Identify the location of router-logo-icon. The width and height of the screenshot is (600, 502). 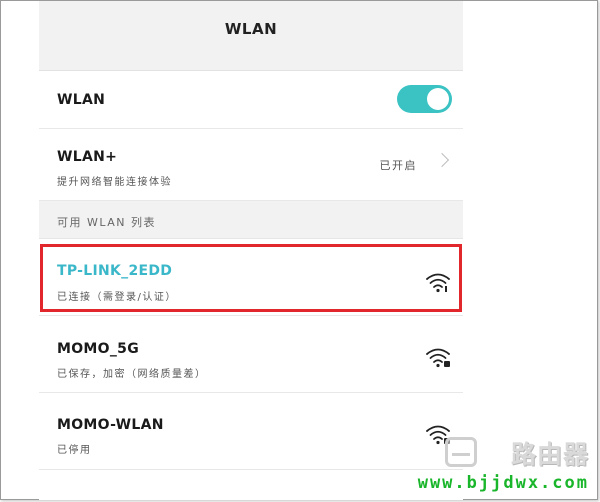
(461, 452).